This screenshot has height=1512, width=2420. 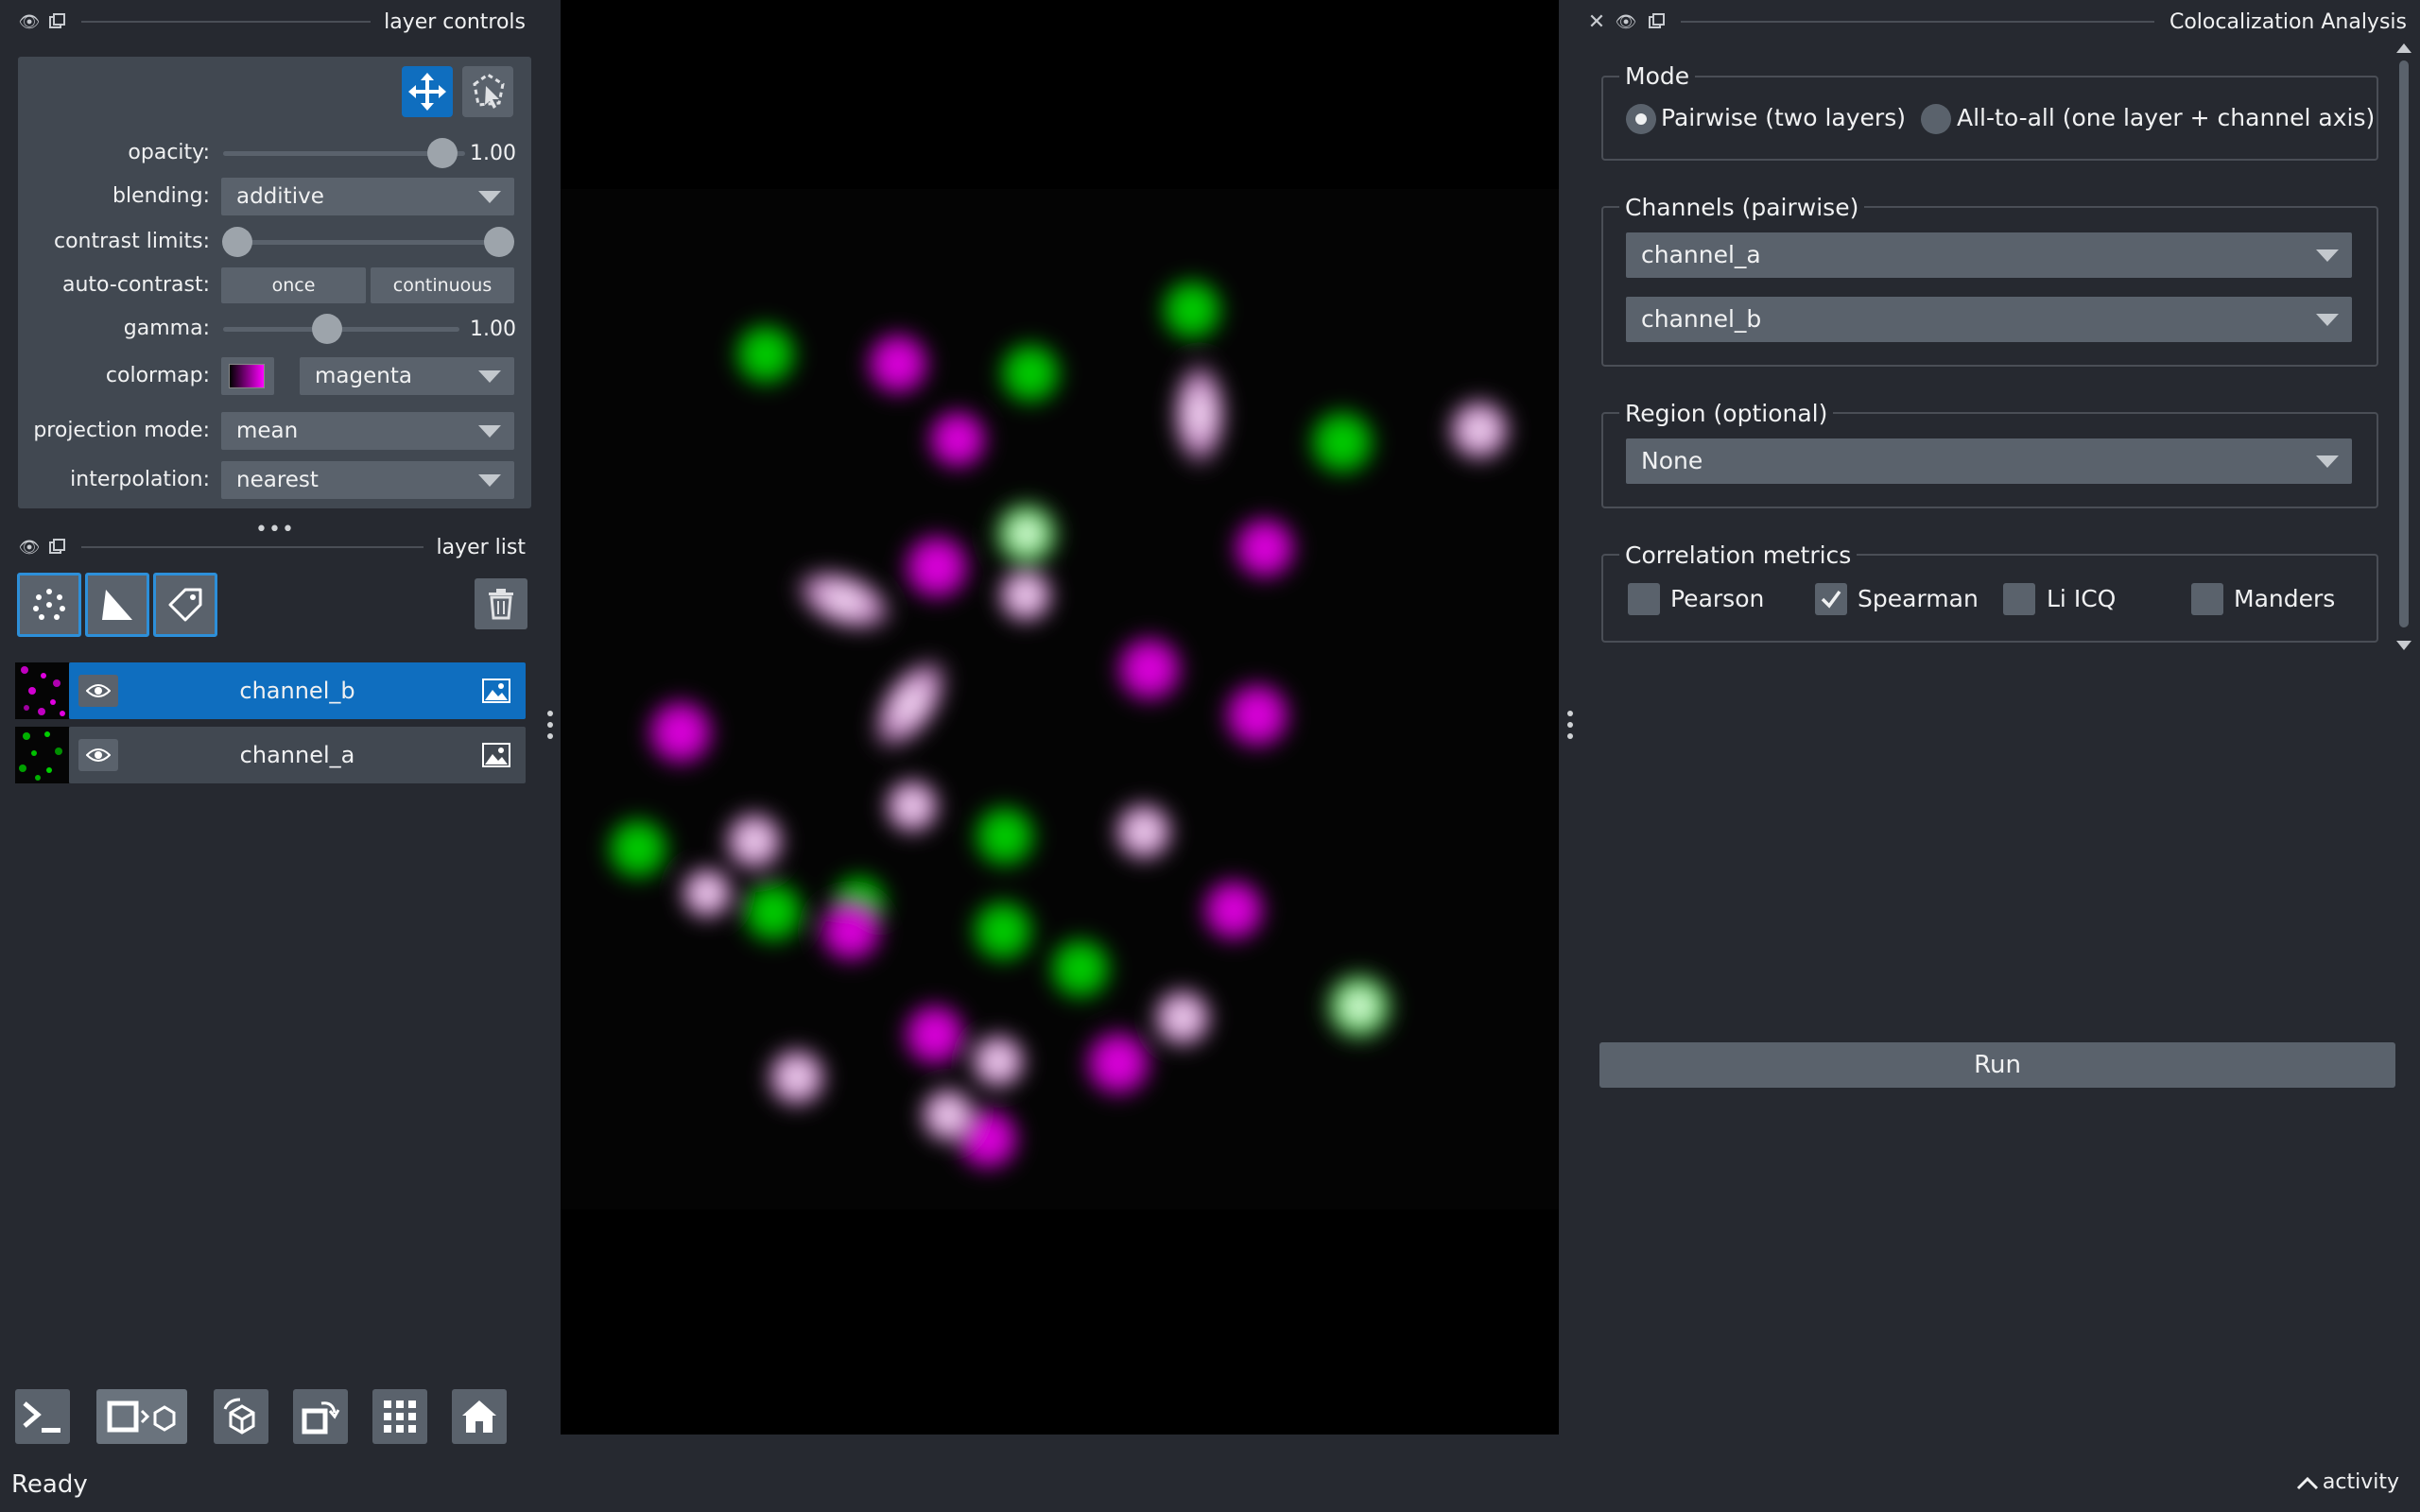 What do you see at coordinates (1989, 461) in the screenshot?
I see `region-select: None` at bounding box center [1989, 461].